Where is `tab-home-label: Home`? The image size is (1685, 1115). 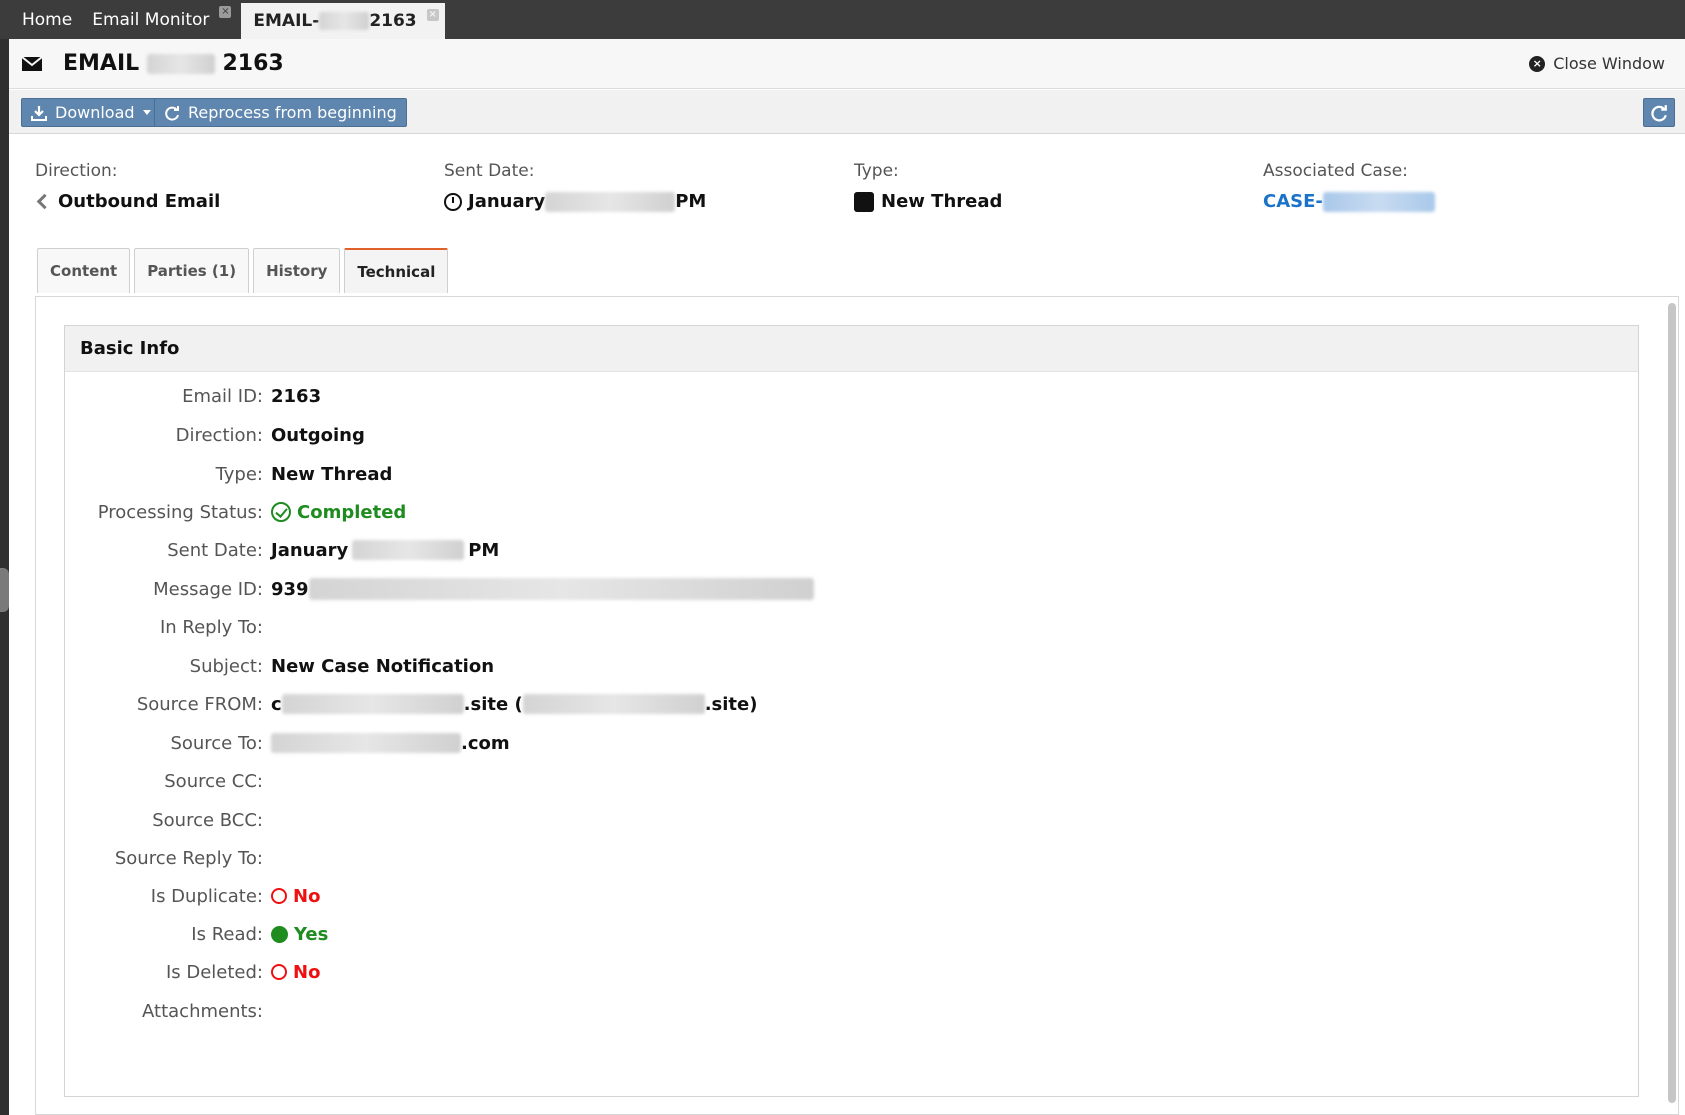
tab-home-label: Home is located at coordinates (47, 19).